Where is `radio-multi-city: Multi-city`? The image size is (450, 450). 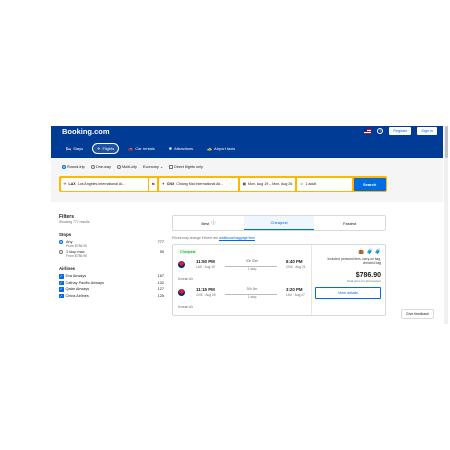 radio-multi-city: Multi-city is located at coordinates (126, 166).